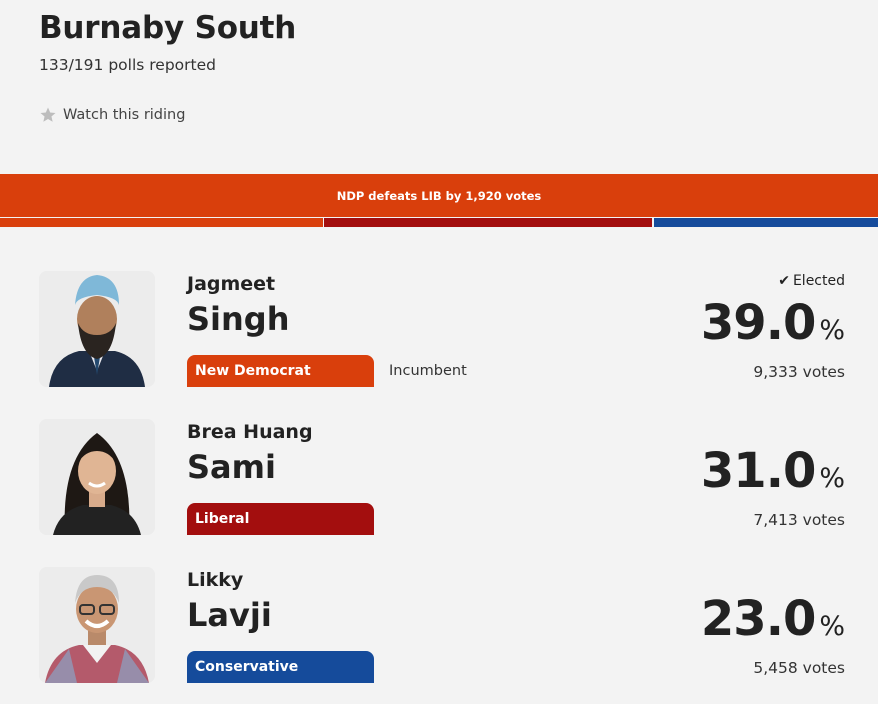 The width and height of the screenshot is (878, 704). What do you see at coordinates (215, 580) in the screenshot?
I see `candidate-first-name: Likky` at bounding box center [215, 580].